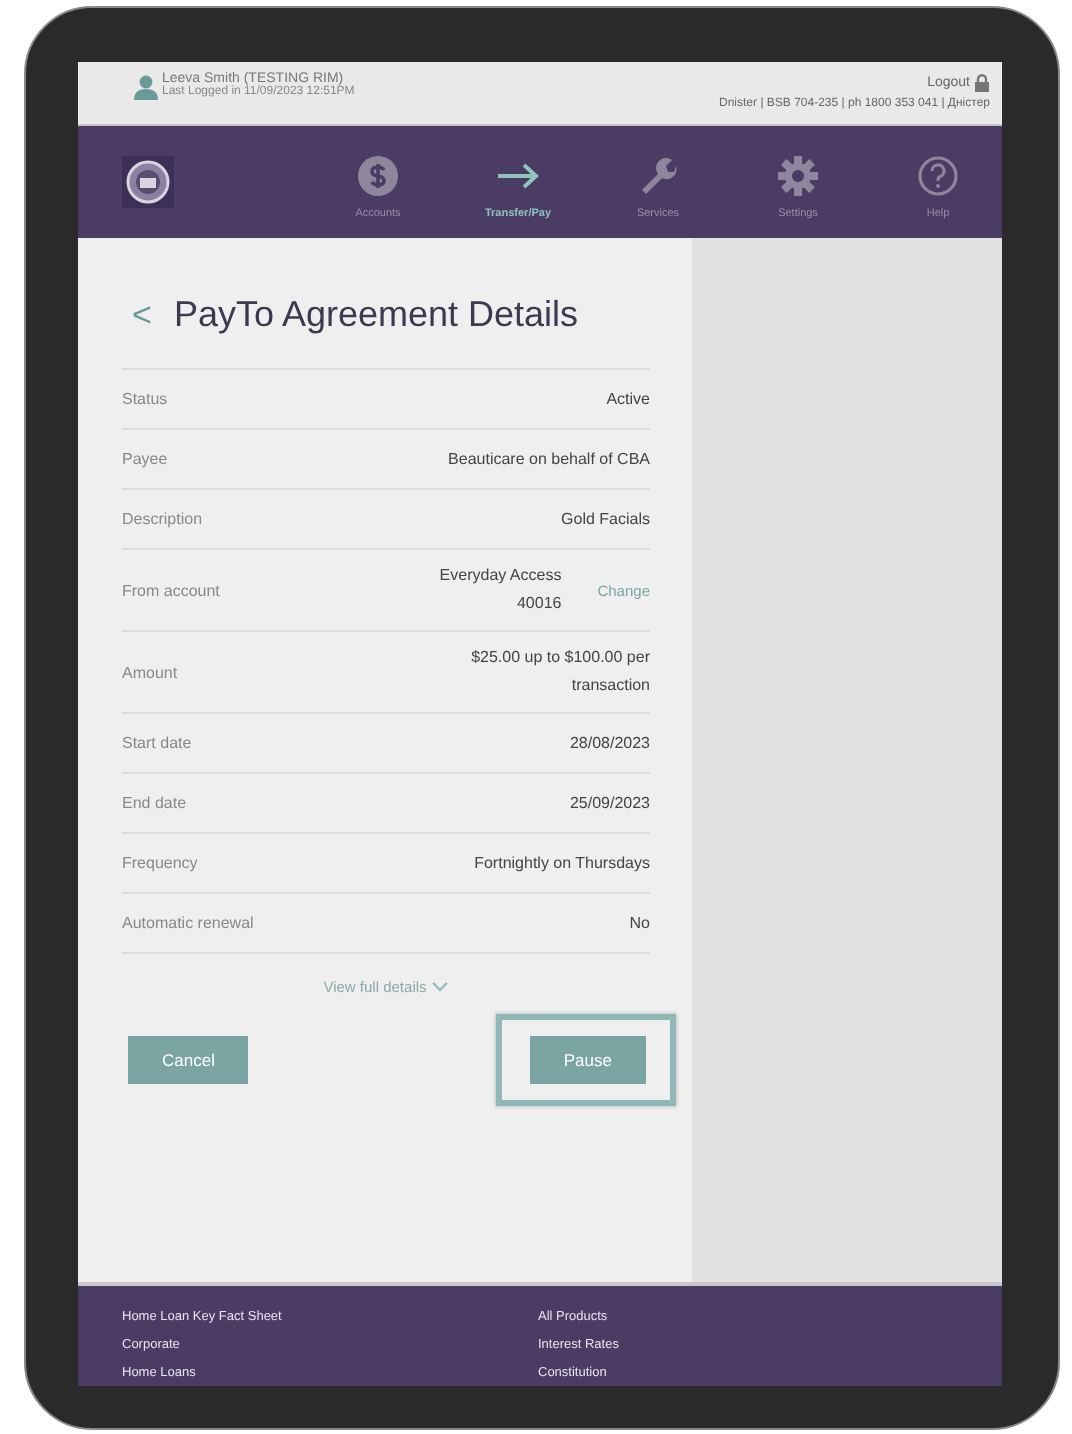 The width and height of the screenshot is (1072, 1434). Describe the element at coordinates (142, 315) in the screenshot. I see `back-link: <` at that location.